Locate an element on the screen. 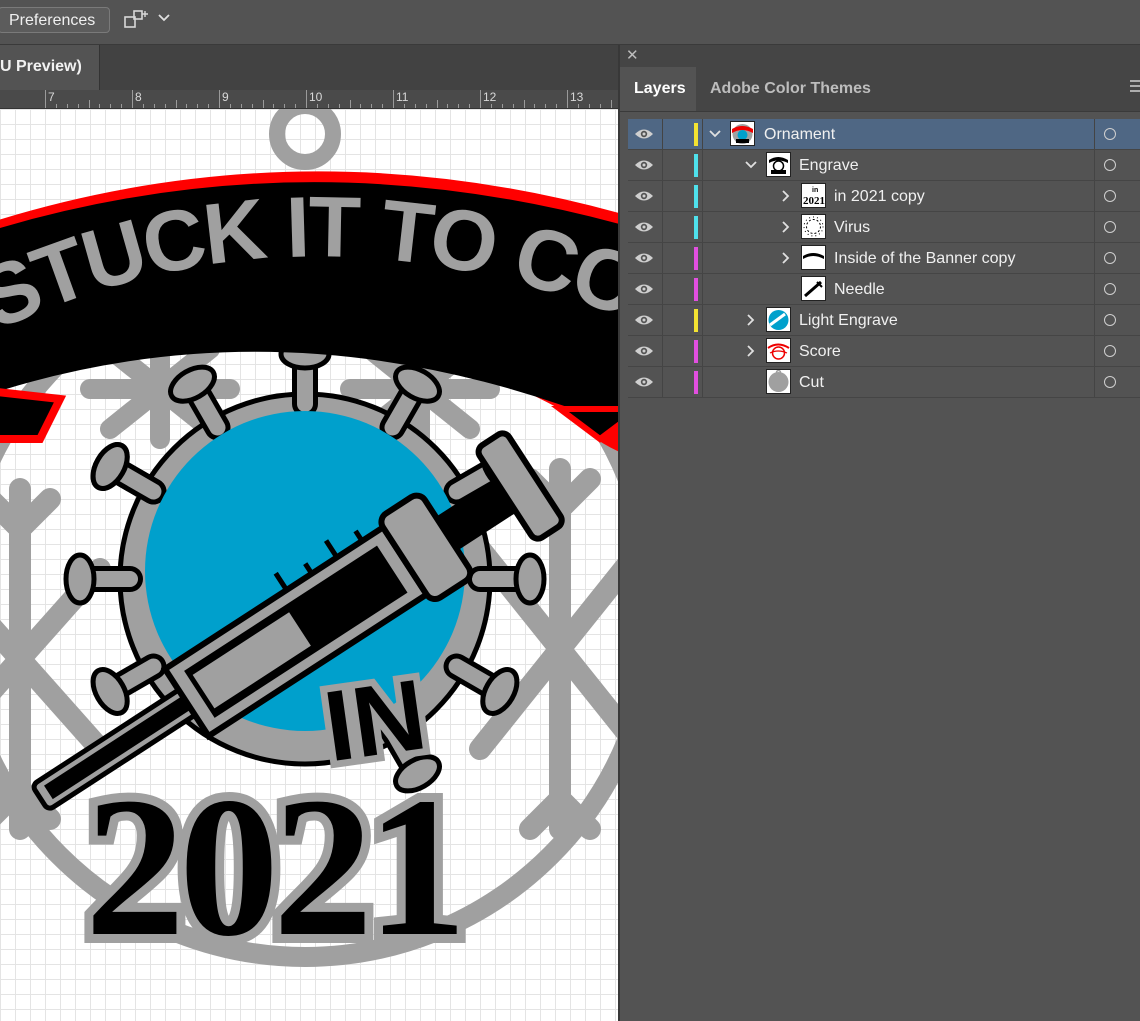 This screenshot has width=1140, height=1021. layer-name: Cut is located at coordinates (811, 382).